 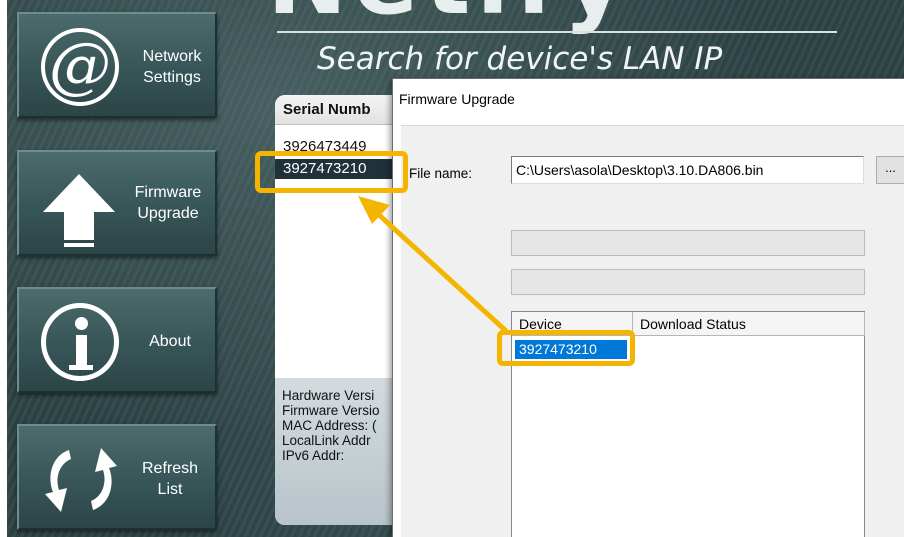 What do you see at coordinates (566, 348) in the screenshot?
I see `highlight-box-device` at bounding box center [566, 348].